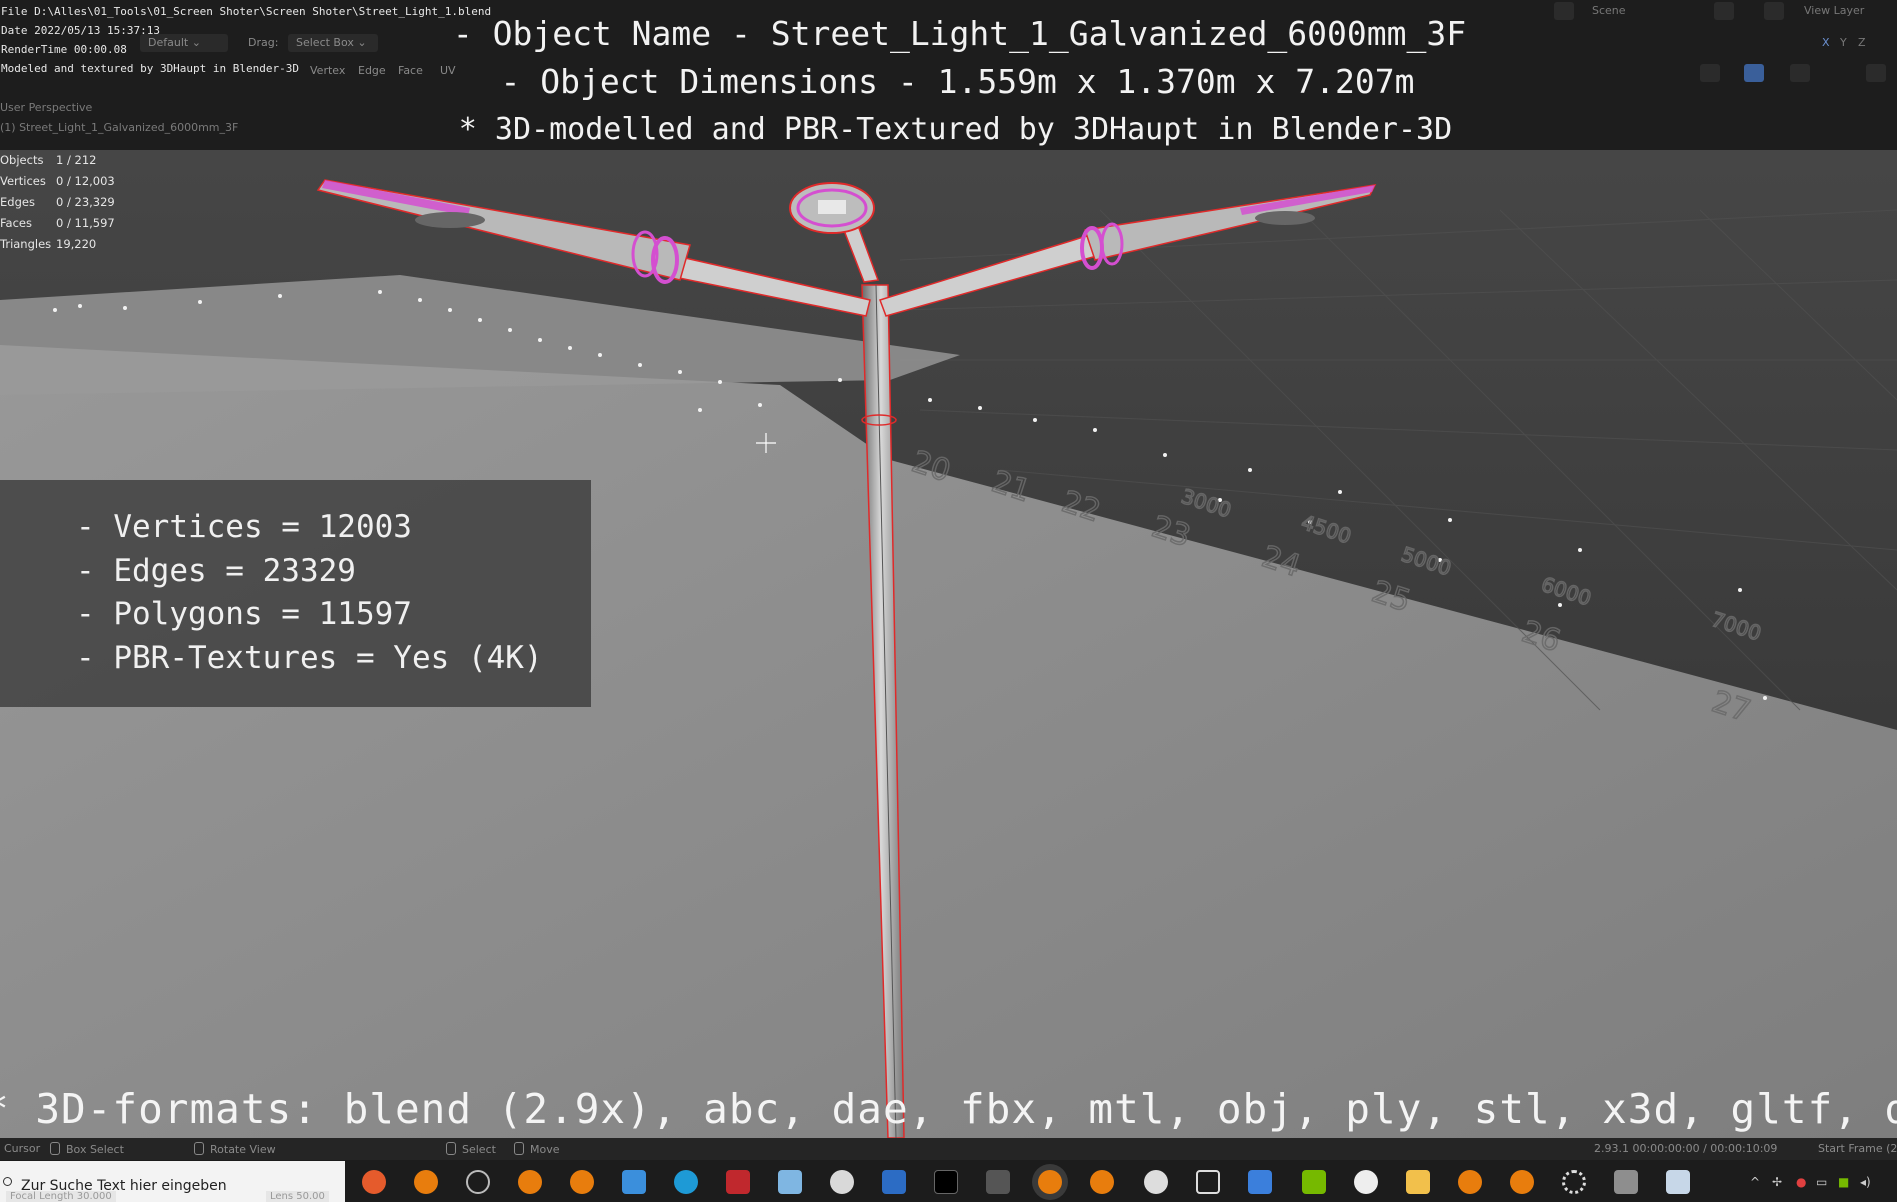  I want to click on status-rotate-view: Rotate View, so click(235, 1149).